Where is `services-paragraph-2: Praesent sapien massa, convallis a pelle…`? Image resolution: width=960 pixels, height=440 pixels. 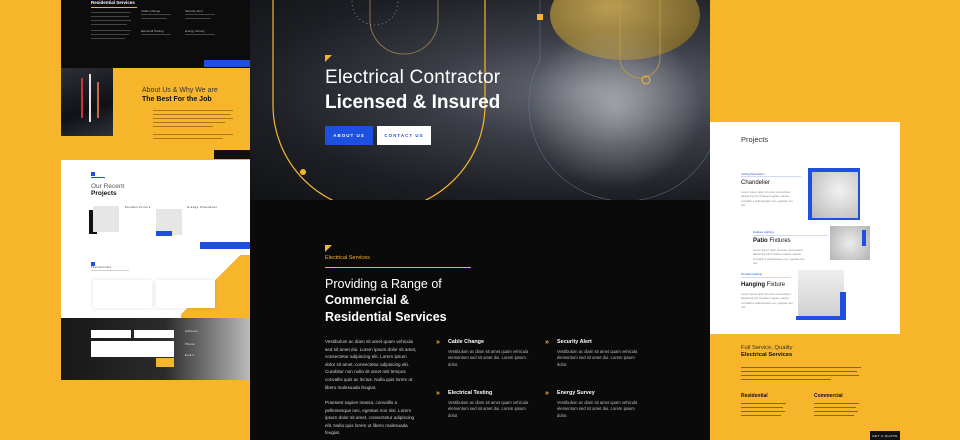
services-paragraph-2: Praesent sapien massa, convallis a pelle… is located at coordinates (370, 418).